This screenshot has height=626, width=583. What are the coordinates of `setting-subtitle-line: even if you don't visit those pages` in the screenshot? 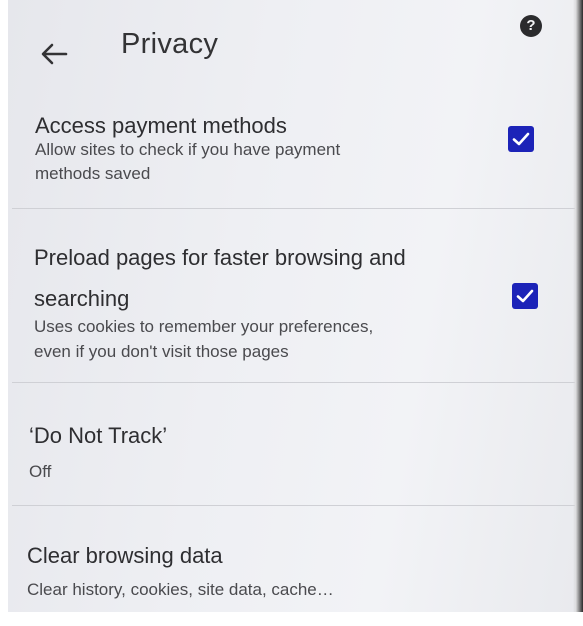 It's located at (161, 351).